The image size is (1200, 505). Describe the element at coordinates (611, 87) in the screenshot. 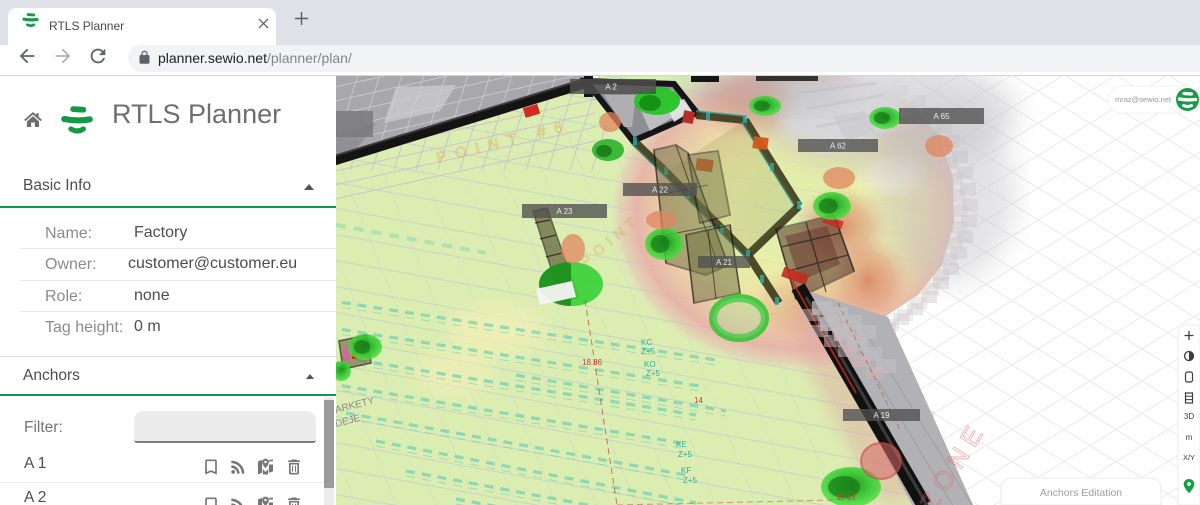

I see `svg-text: A 2` at that location.